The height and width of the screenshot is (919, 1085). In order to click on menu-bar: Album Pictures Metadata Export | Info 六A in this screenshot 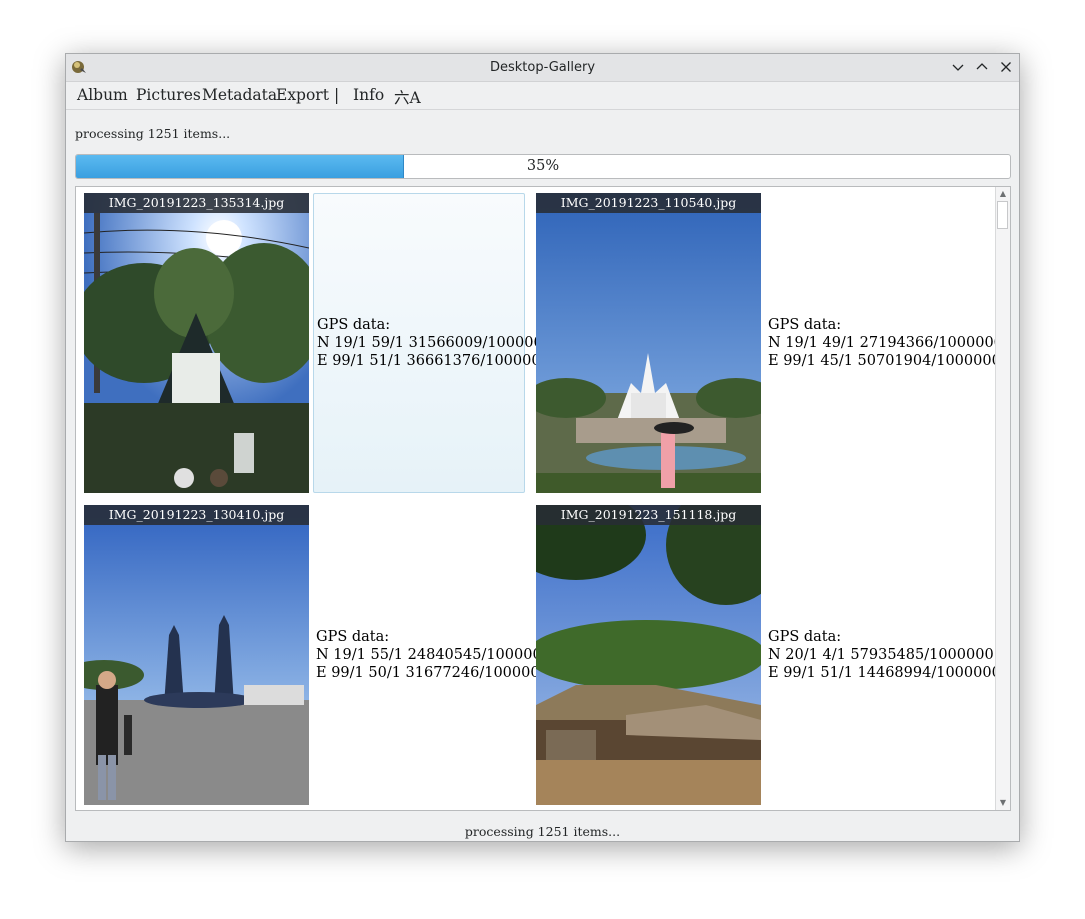, I will do `click(542, 96)`.